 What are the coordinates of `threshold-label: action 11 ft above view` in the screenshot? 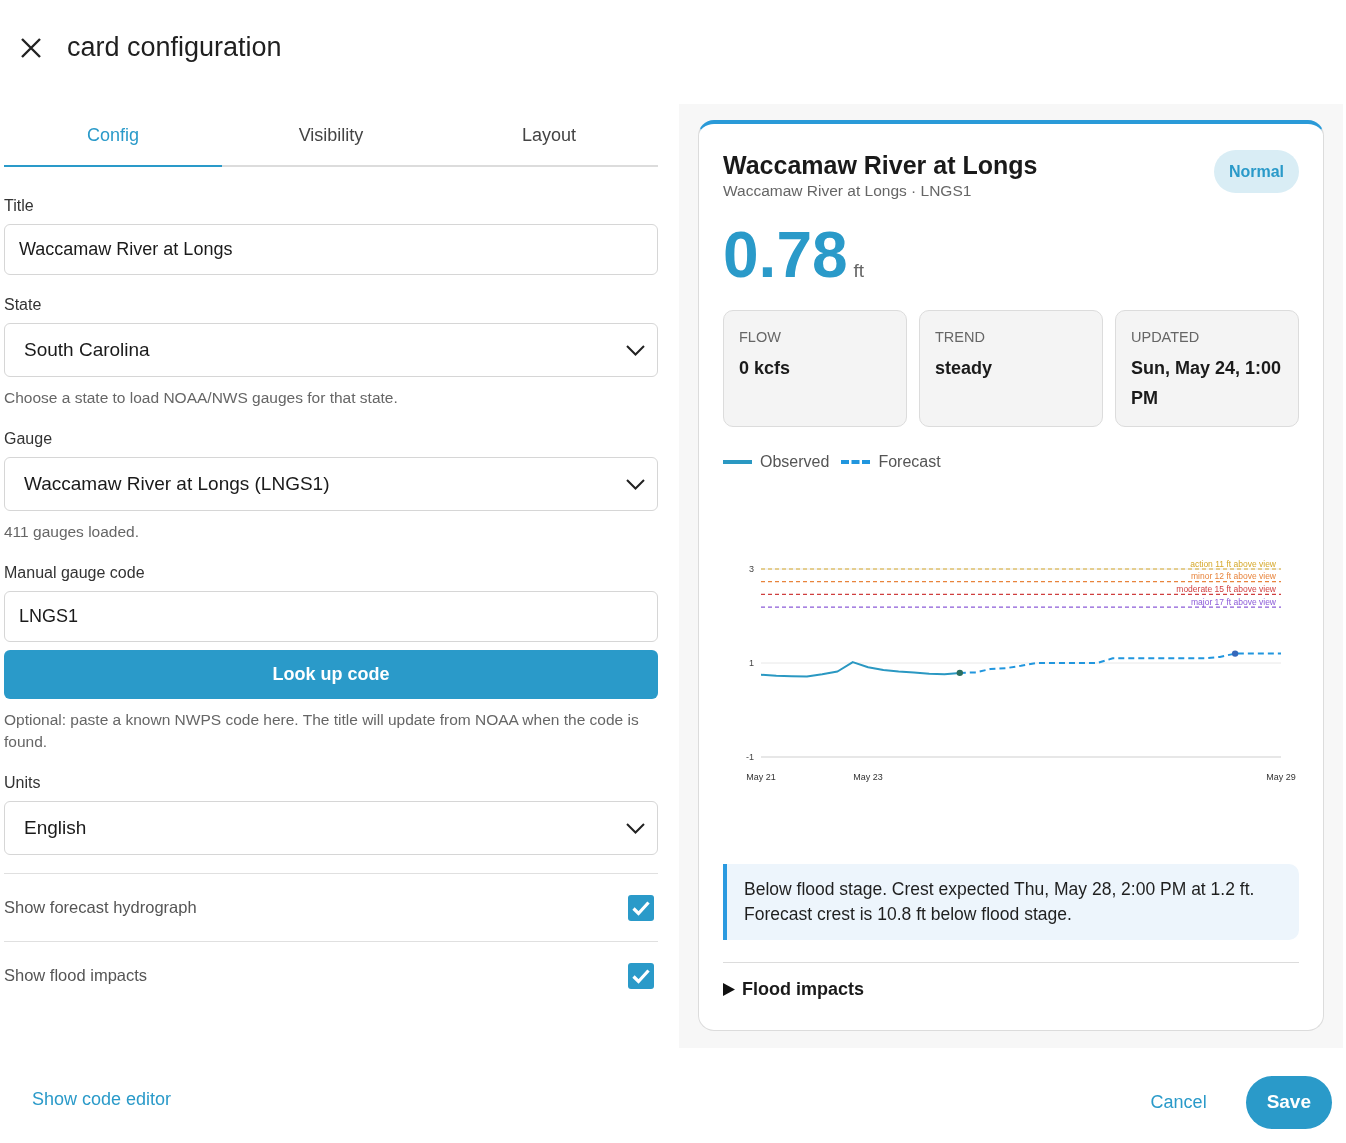 It's located at (1233, 563).